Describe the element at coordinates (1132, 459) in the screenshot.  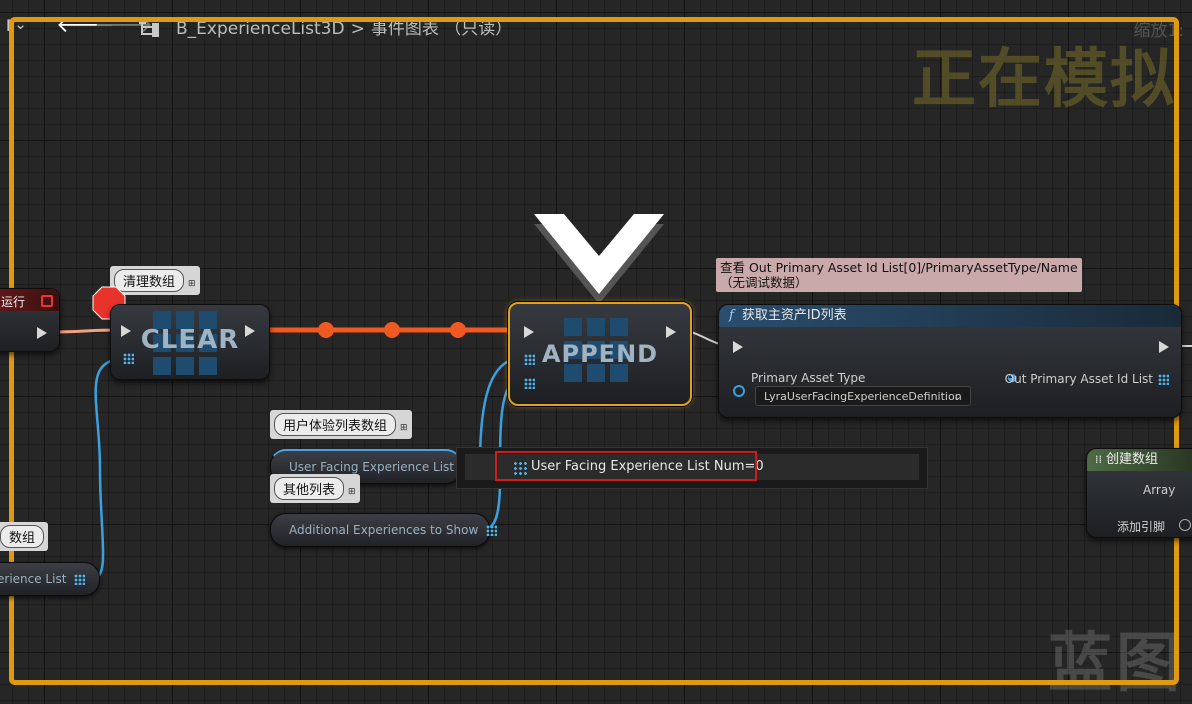
I see `make-array-title: 创建数组` at that location.